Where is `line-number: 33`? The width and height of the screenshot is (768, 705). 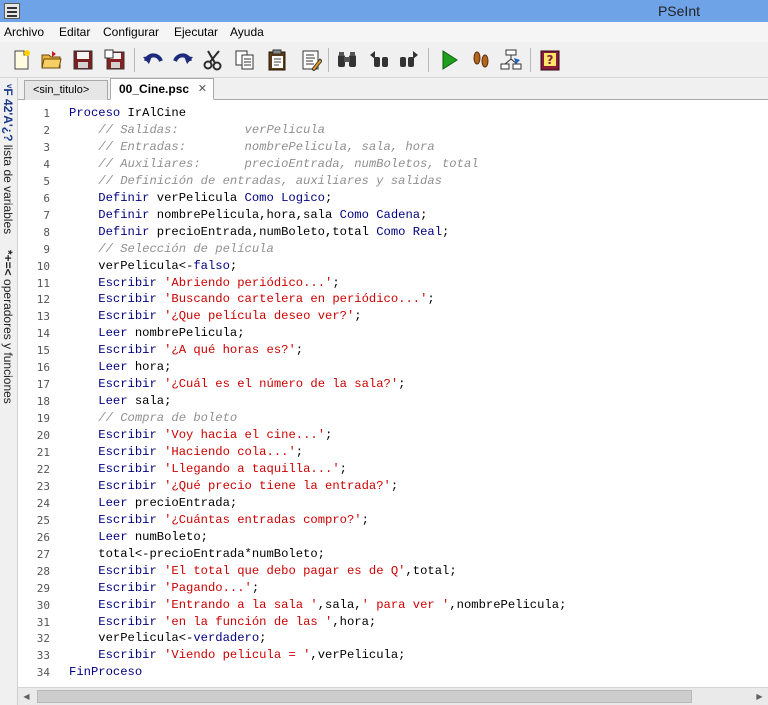
line-number: 33 is located at coordinates (43, 656).